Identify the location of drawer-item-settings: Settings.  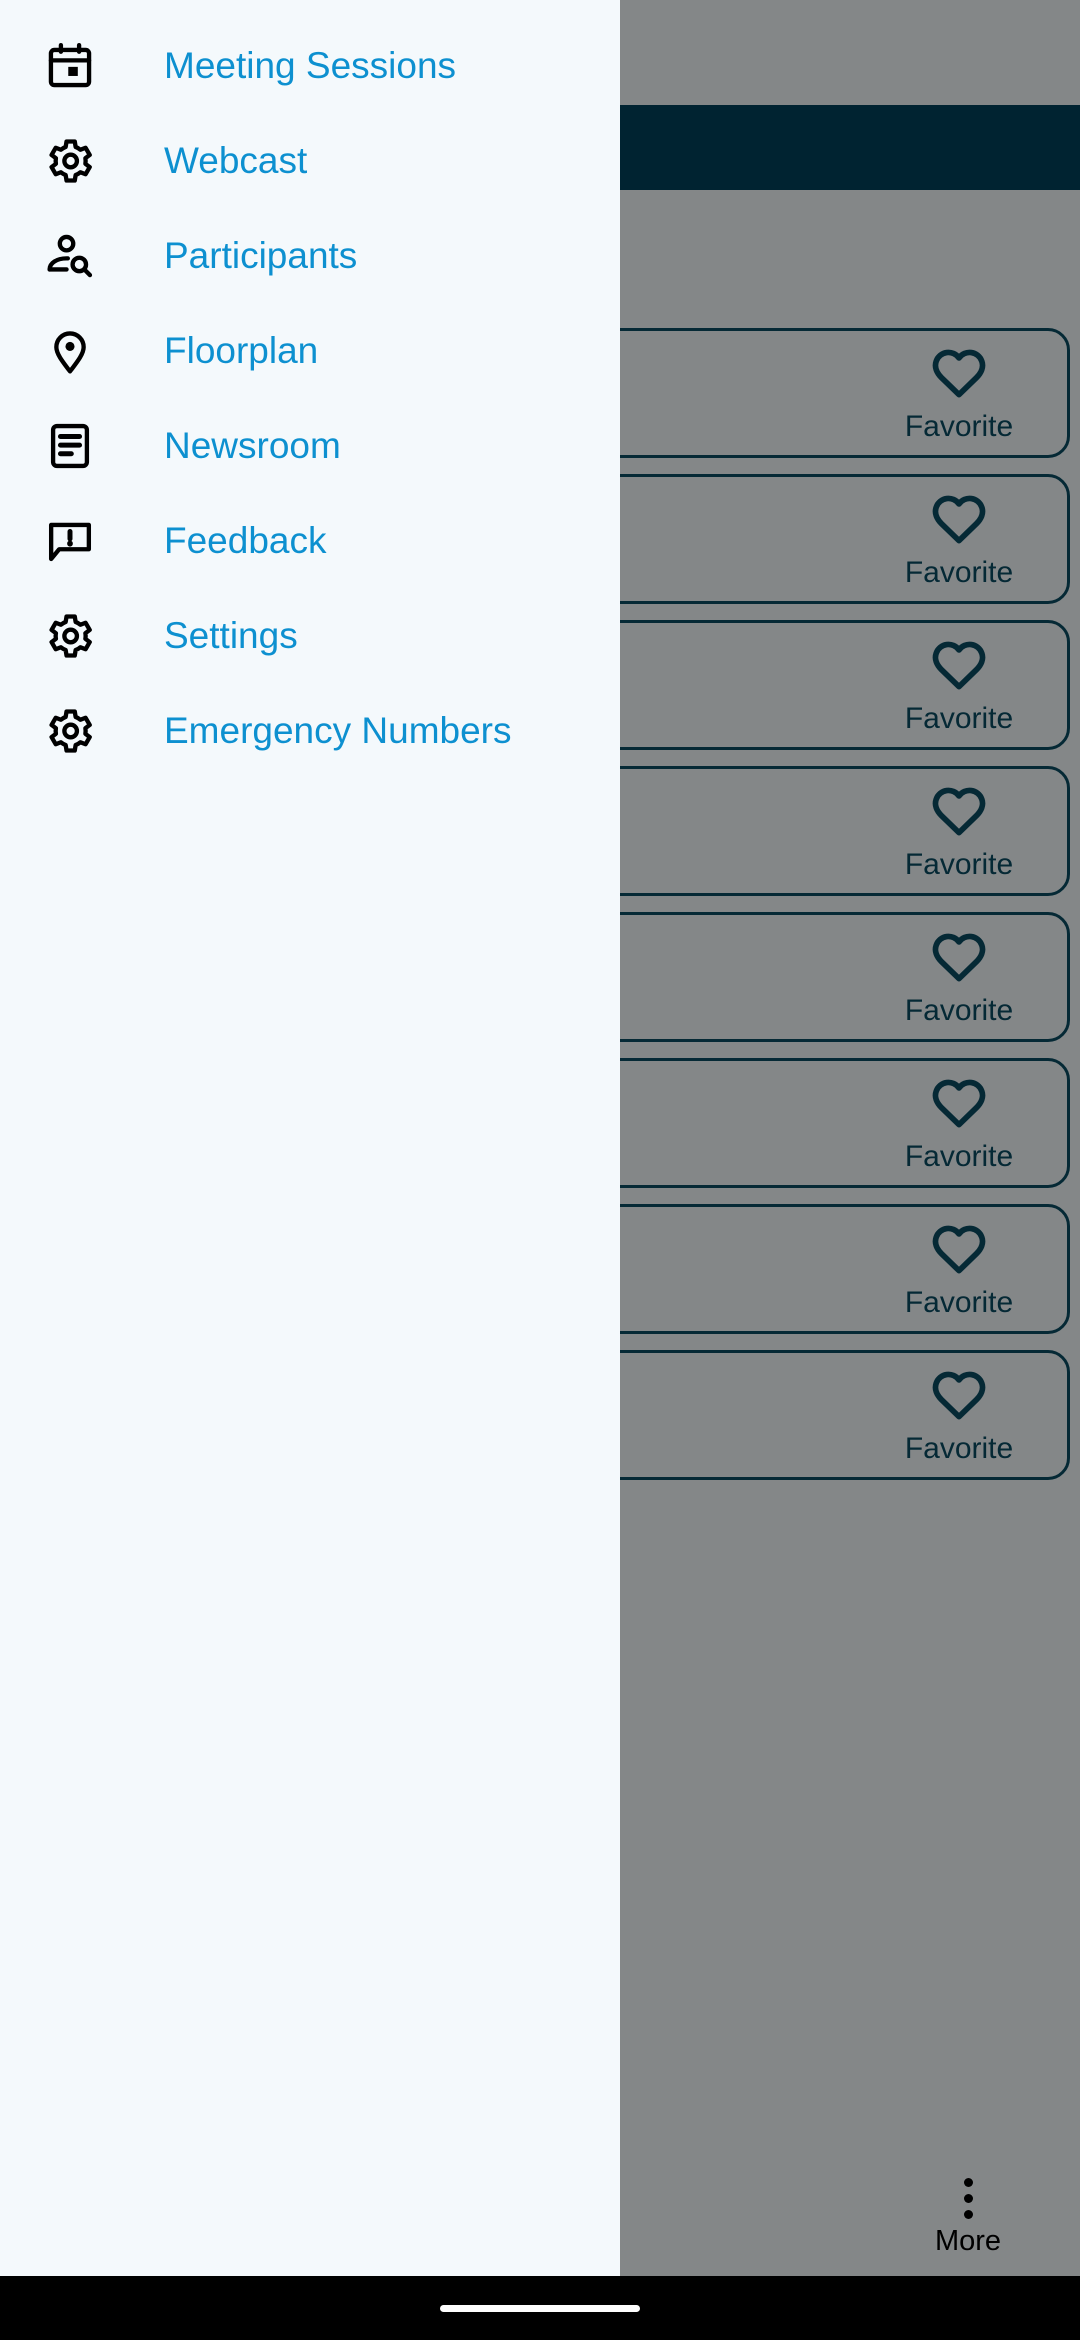
(310, 635).